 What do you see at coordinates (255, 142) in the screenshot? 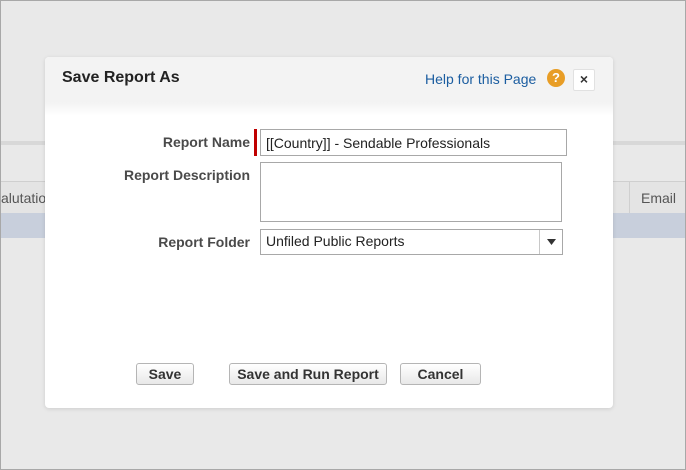
I see `required-indicator` at bounding box center [255, 142].